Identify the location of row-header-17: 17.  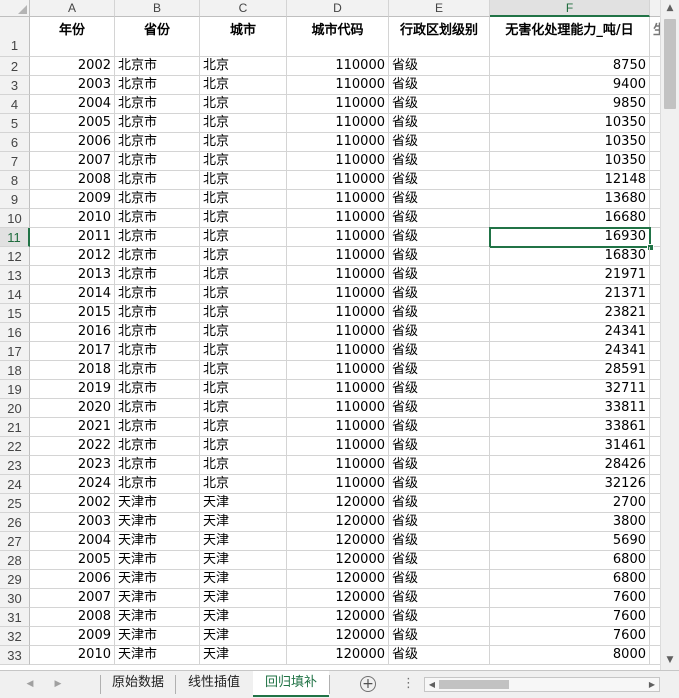
(15, 351).